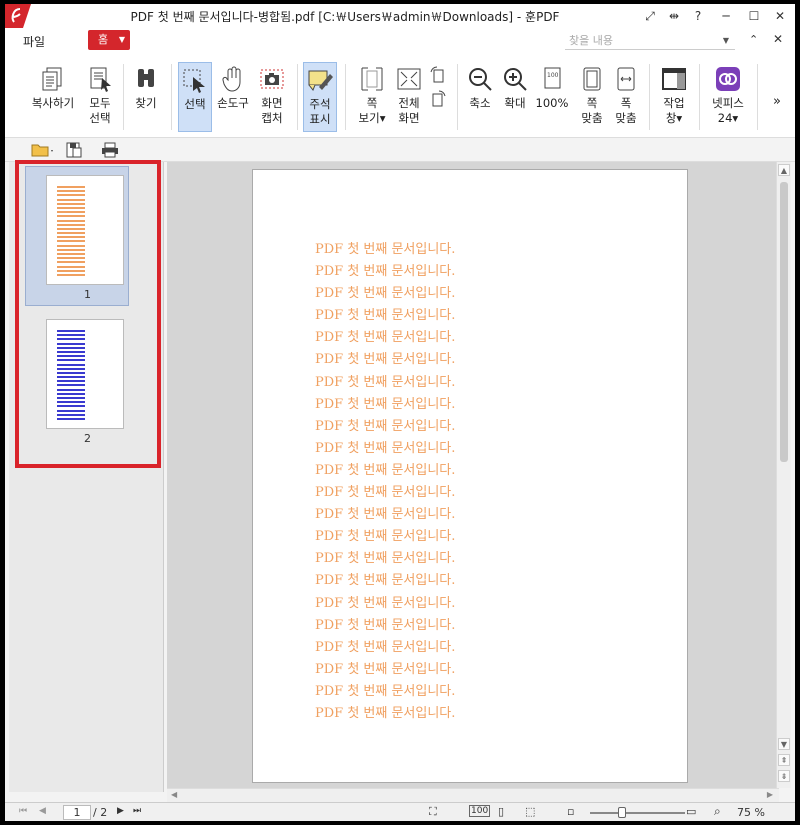 Image resolution: width=800 pixels, height=825 pixels. Describe the element at coordinates (409, 79) in the screenshot. I see `full-screen-icon` at that location.